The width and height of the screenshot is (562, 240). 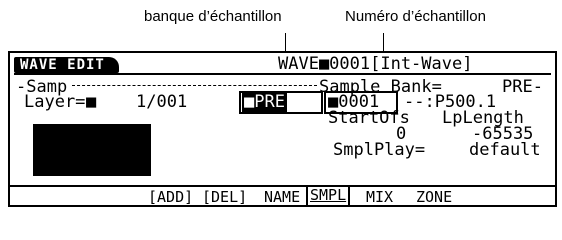 I want to click on bank-field: ■PRE, so click(x=264, y=102).